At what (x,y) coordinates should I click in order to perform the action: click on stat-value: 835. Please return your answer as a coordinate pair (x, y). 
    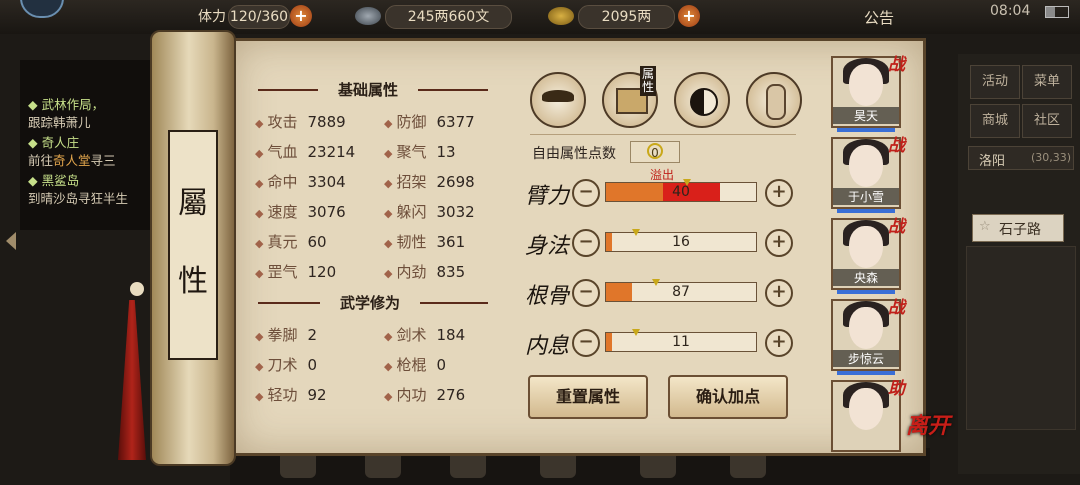
    Looking at the image, I should click on (451, 272).